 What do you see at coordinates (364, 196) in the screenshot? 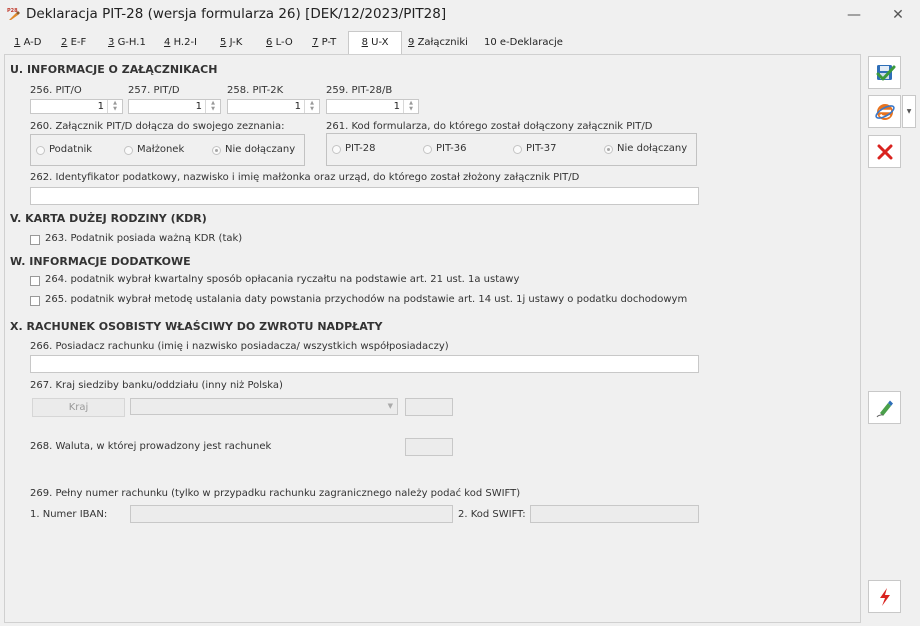
I see `field-262-input` at bounding box center [364, 196].